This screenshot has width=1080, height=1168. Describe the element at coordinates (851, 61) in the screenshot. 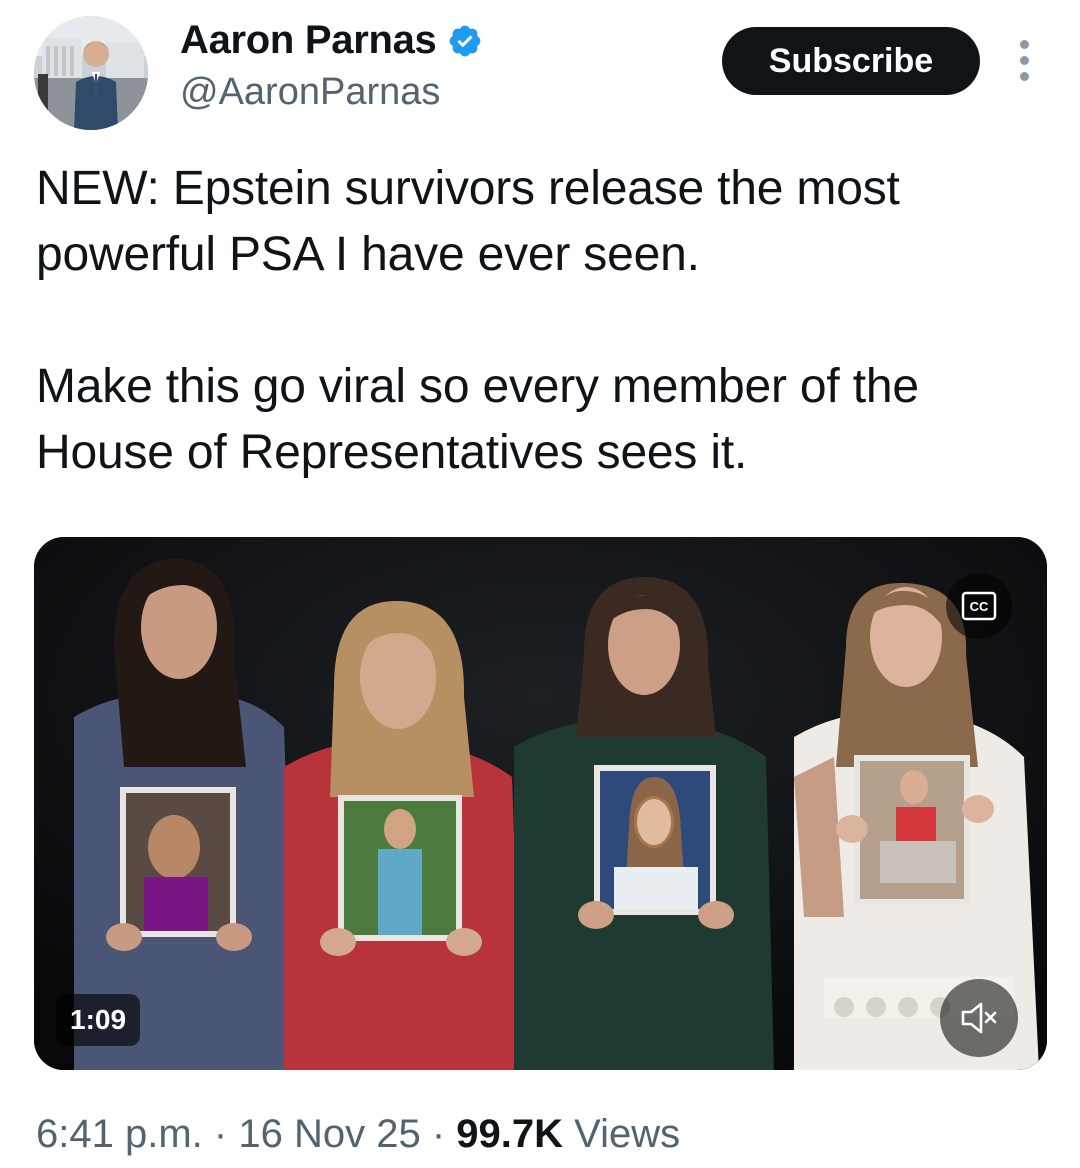

I see `subscribe-button: Subscribe` at that location.